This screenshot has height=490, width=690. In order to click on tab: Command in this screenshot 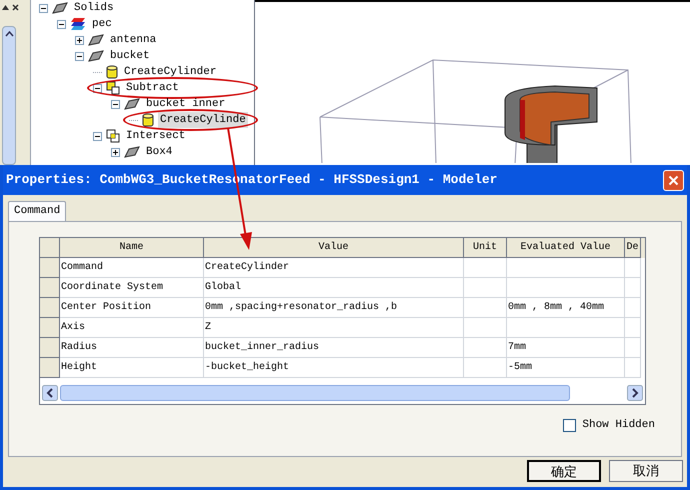, I will do `click(37, 211)`.